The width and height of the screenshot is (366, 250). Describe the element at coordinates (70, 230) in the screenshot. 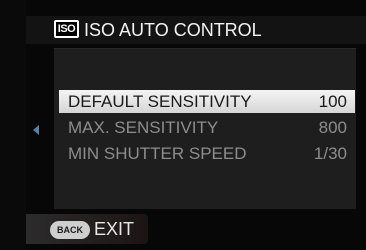

I see `back-button-icon: BACK` at that location.